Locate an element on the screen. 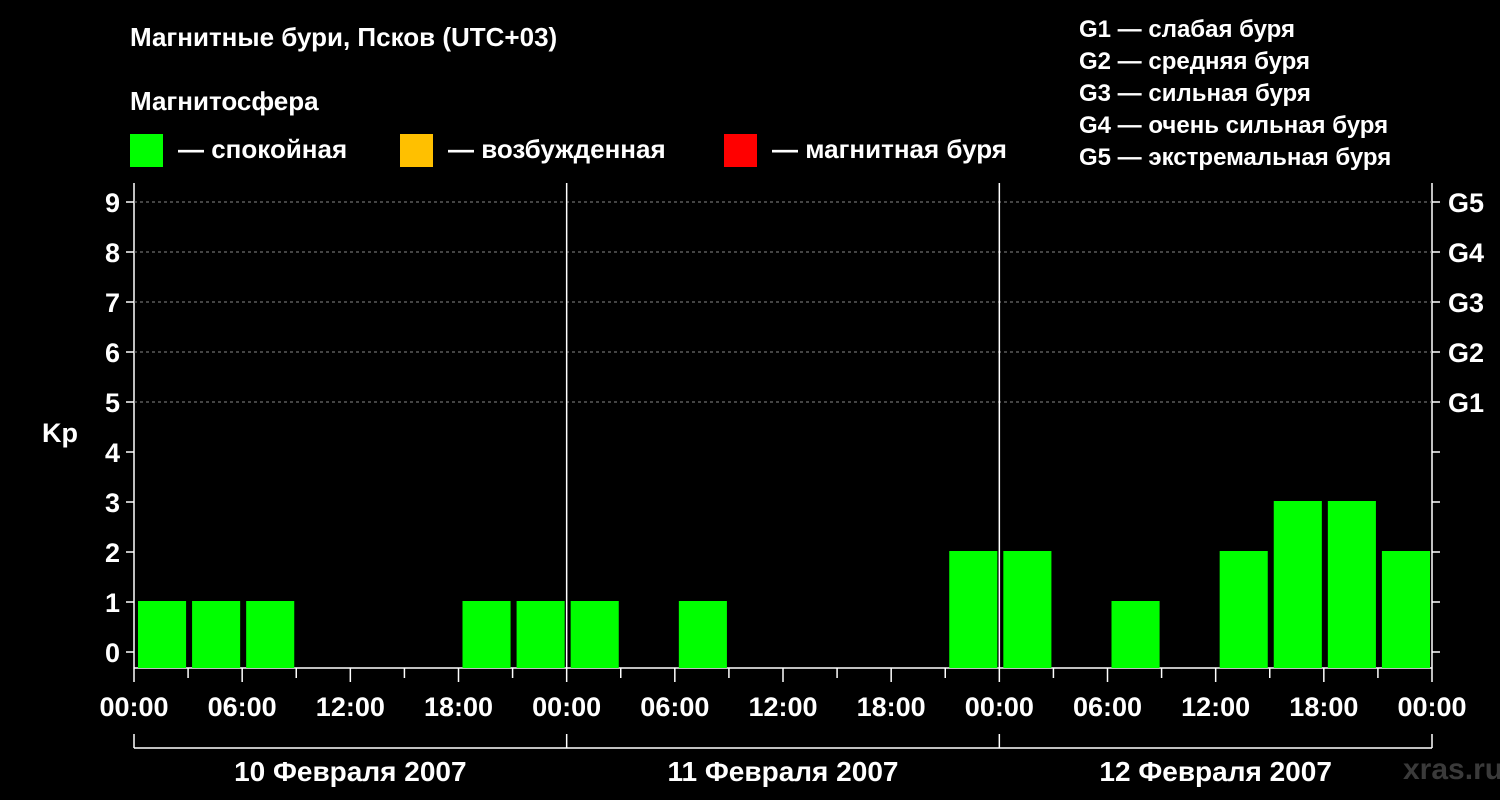  g-level-label: G3 is located at coordinates (1466, 303).